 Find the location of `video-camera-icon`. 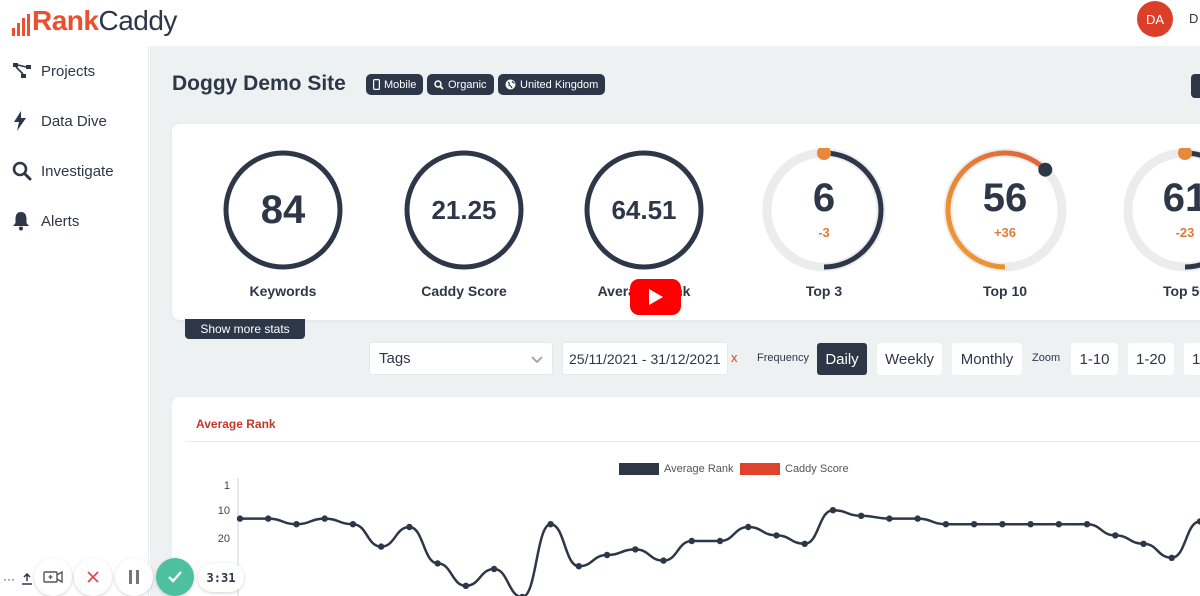

video-camera-icon is located at coordinates (53, 577).